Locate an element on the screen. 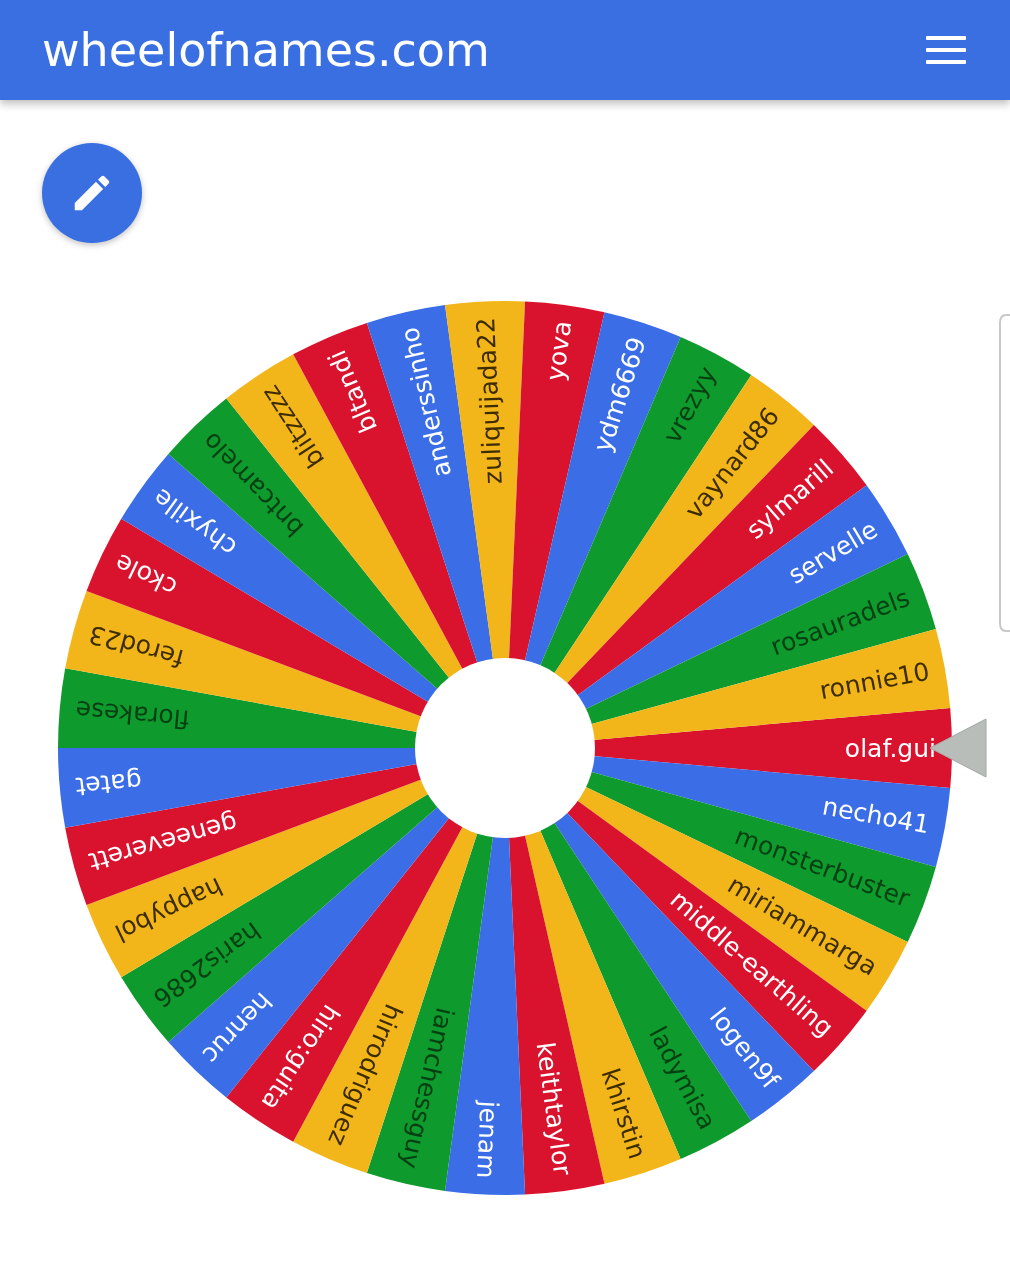  wheel-name: ronnie10 is located at coordinates (874, 681).